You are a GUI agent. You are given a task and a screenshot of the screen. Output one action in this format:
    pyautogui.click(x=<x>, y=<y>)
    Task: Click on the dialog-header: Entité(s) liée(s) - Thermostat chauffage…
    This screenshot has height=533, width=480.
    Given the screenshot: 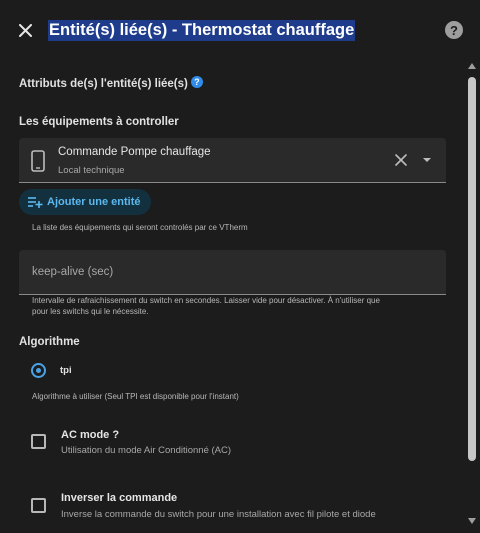 What is the action you would take?
    pyautogui.click(x=240, y=30)
    